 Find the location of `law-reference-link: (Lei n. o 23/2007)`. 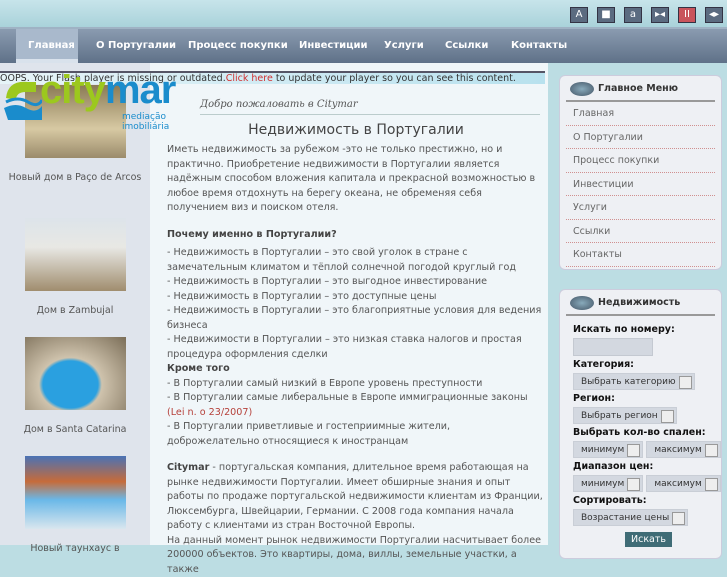

law-reference-link: (Lei n. o 23/2007) is located at coordinates (356, 413).